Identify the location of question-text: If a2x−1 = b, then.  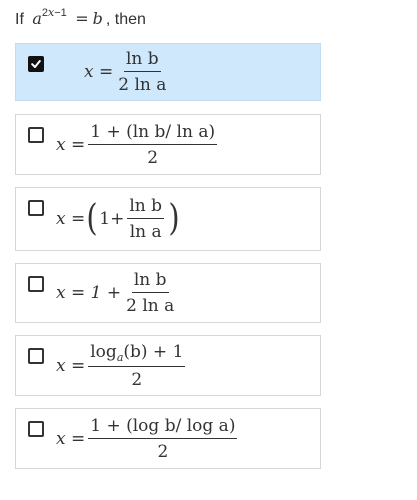
(80, 19).